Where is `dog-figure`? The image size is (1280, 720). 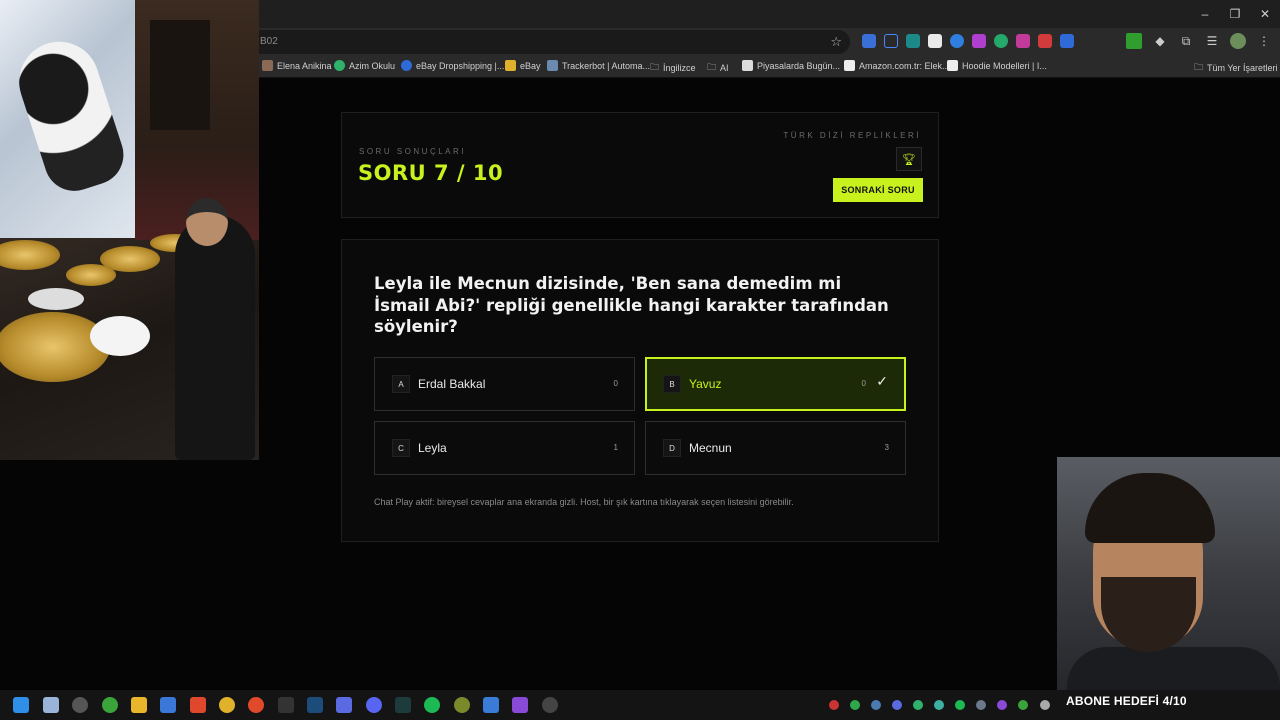 dog-figure is located at coordinates (70, 115).